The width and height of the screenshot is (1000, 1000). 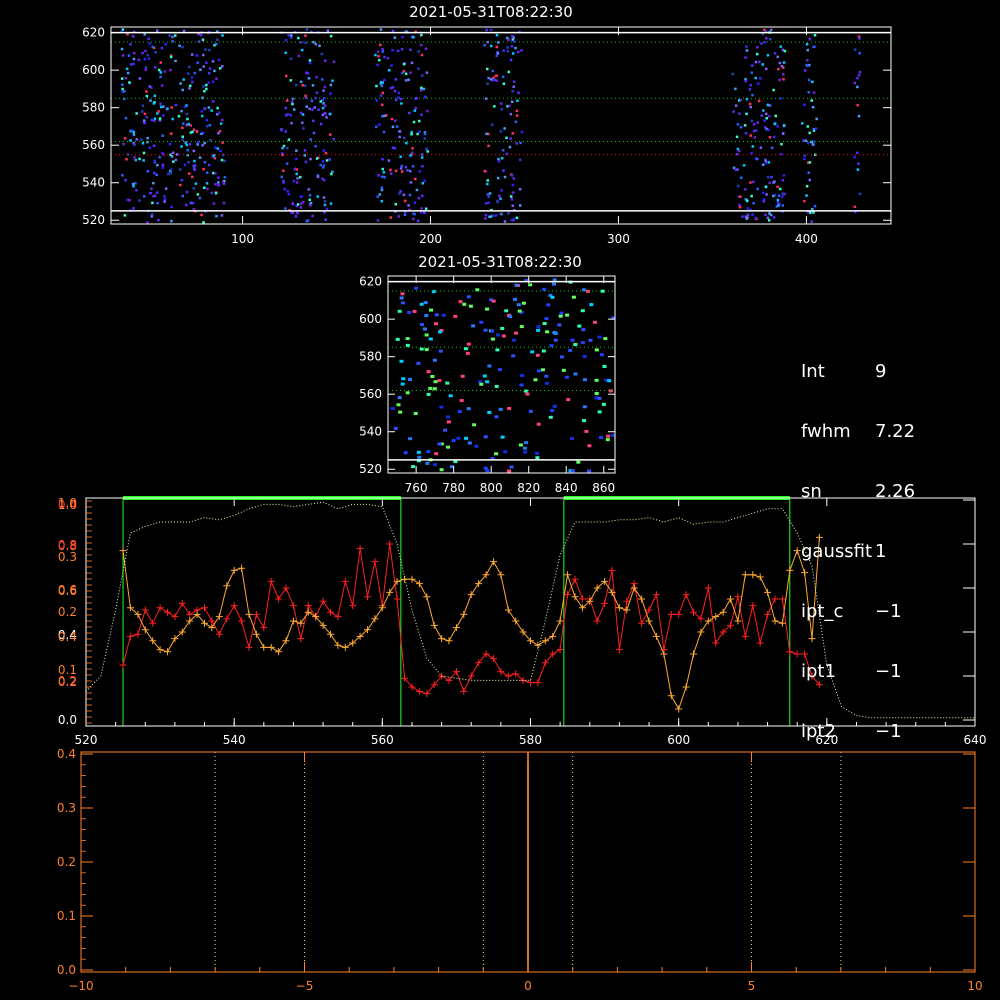 I want to click on x-tick-label: 840, so click(x=566, y=488).